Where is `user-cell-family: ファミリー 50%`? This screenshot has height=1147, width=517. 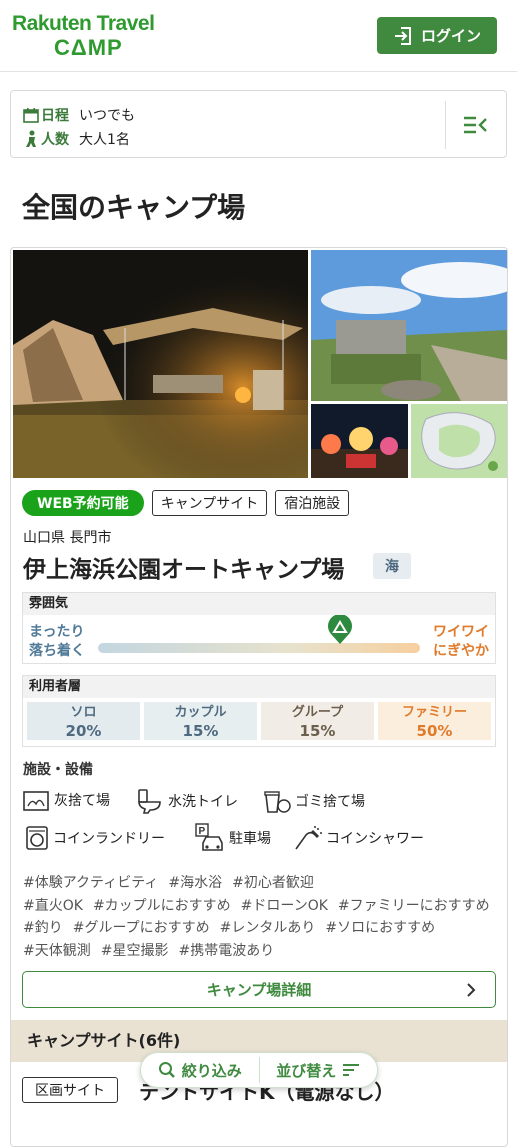
user-cell-family: ファミリー 50% is located at coordinates (434, 721).